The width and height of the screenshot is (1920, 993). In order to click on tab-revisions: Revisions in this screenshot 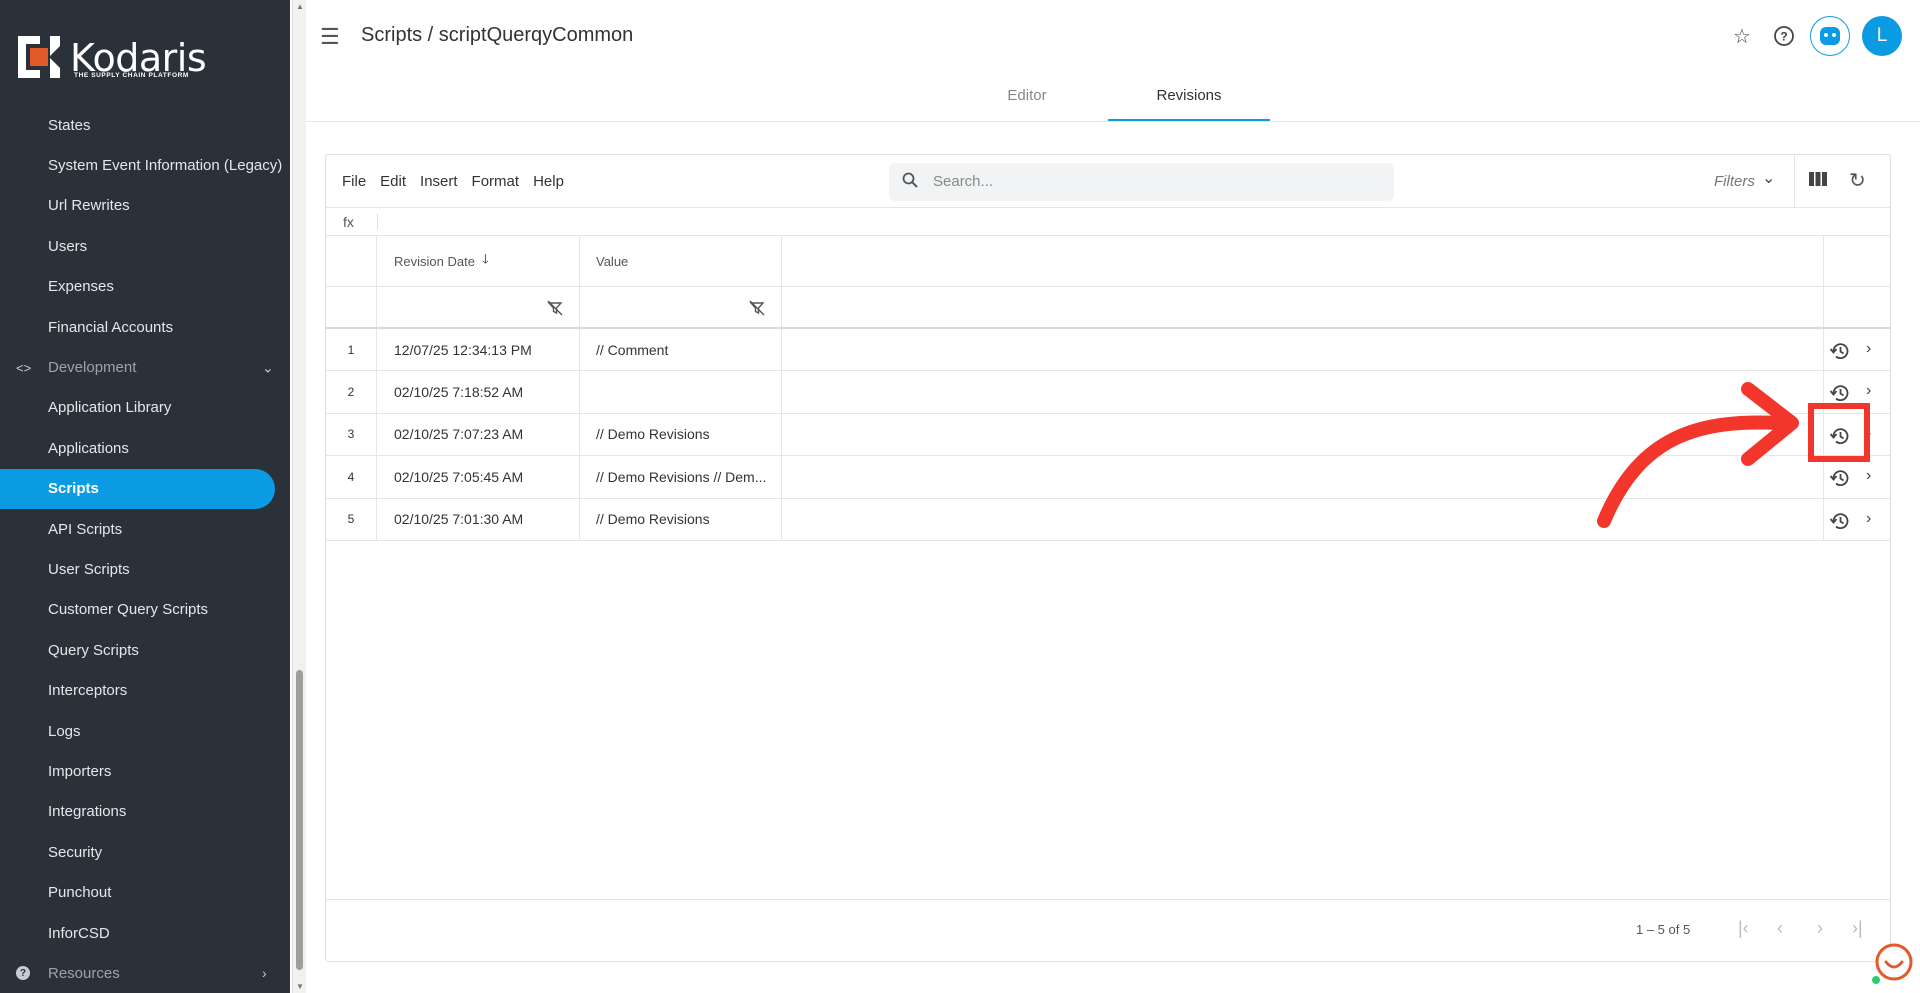, I will do `click(1189, 99)`.